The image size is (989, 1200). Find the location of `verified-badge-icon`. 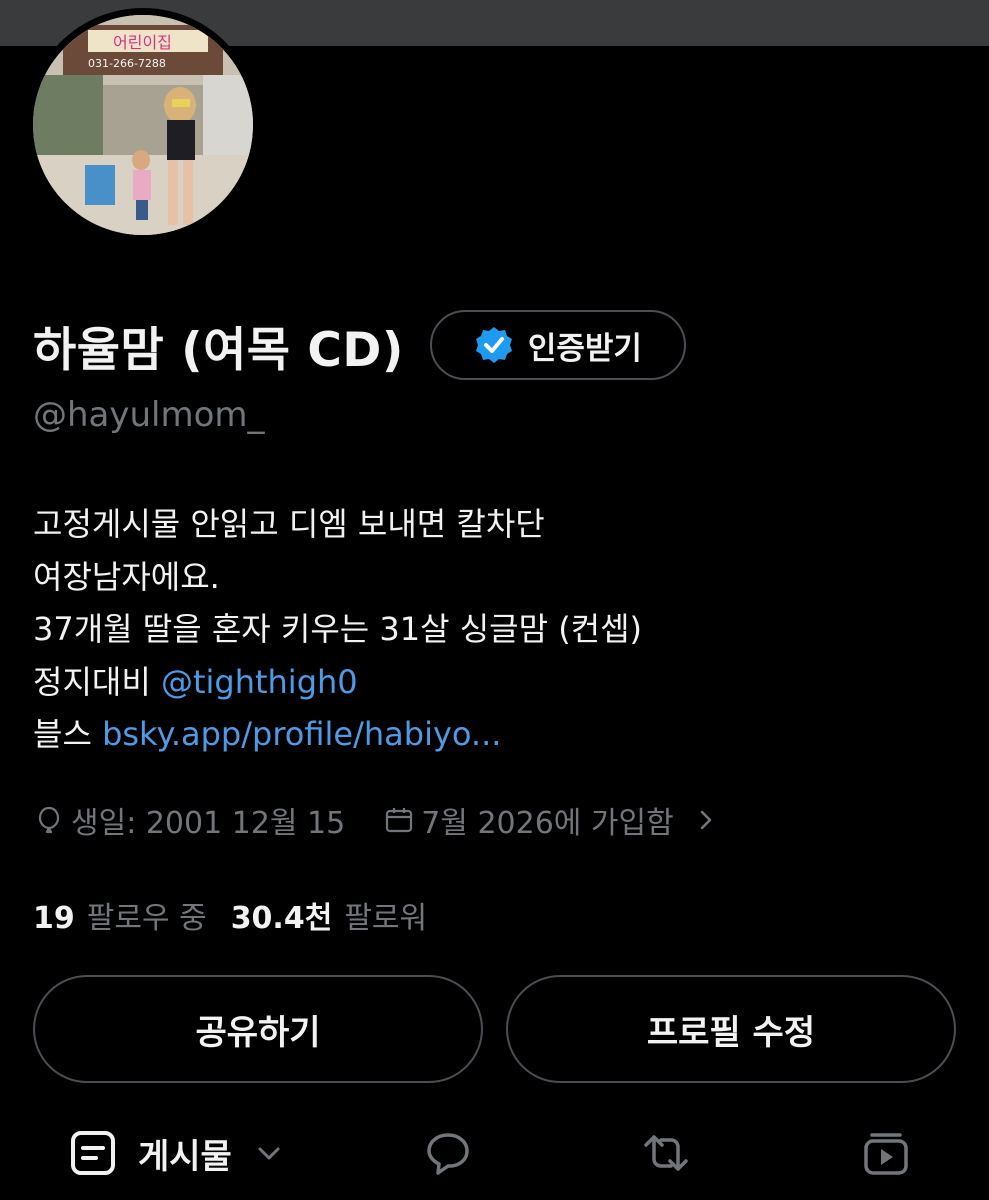

verified-badge-icon is located at coordinates (493, 345).